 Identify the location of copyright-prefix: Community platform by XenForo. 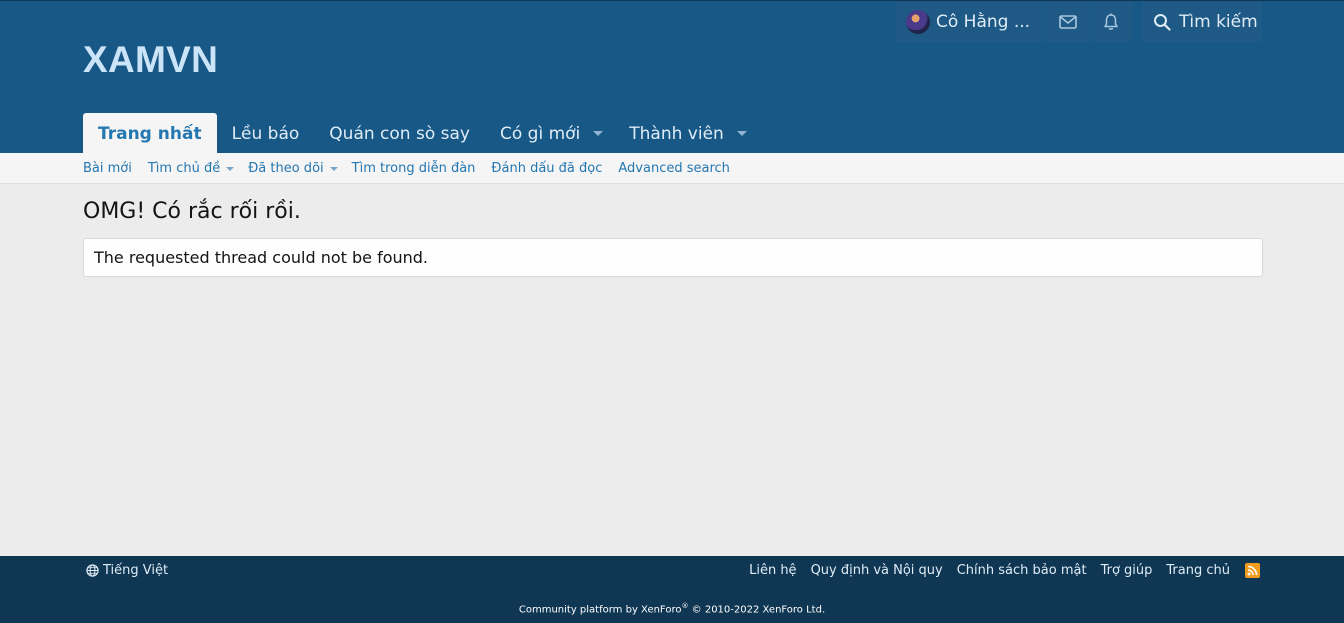
(600, 609).